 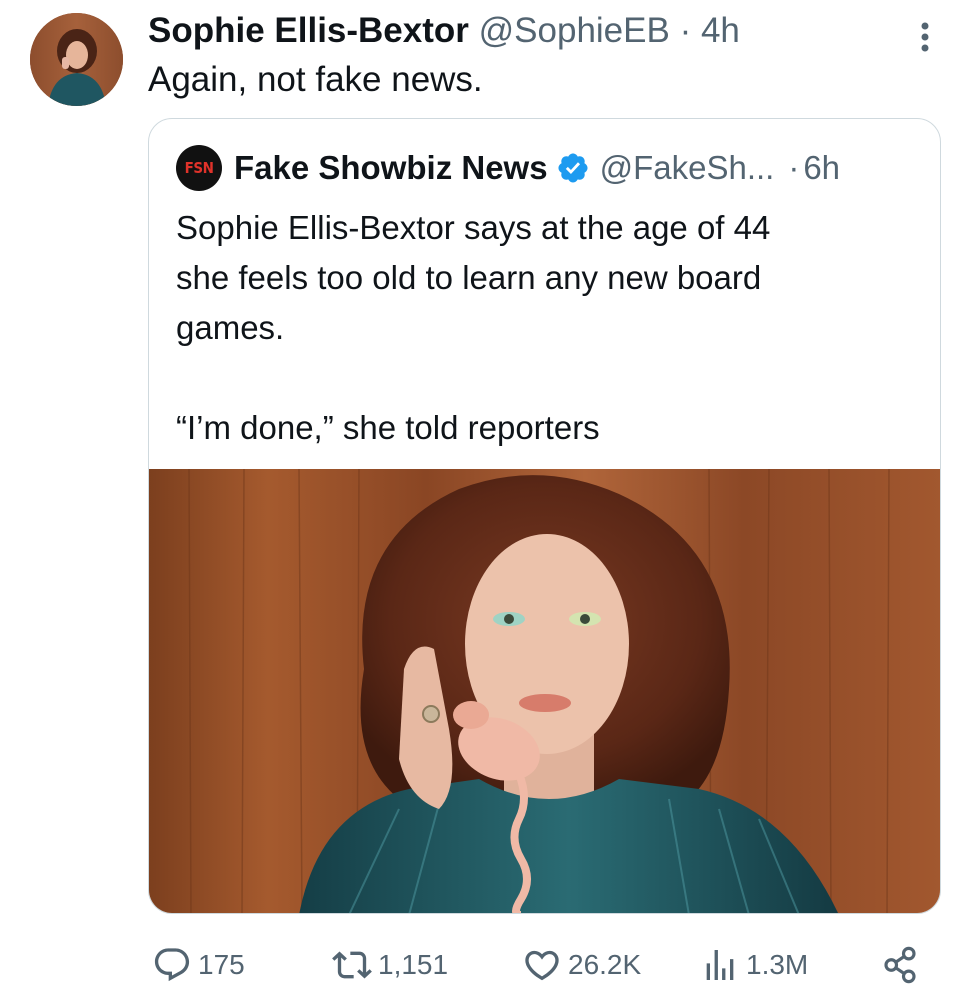 What do you see at coordinates (391, 168) in the screenshot?
I see `quoted-author-name: Fake Showbiz News` at bounding box center [391, 168].